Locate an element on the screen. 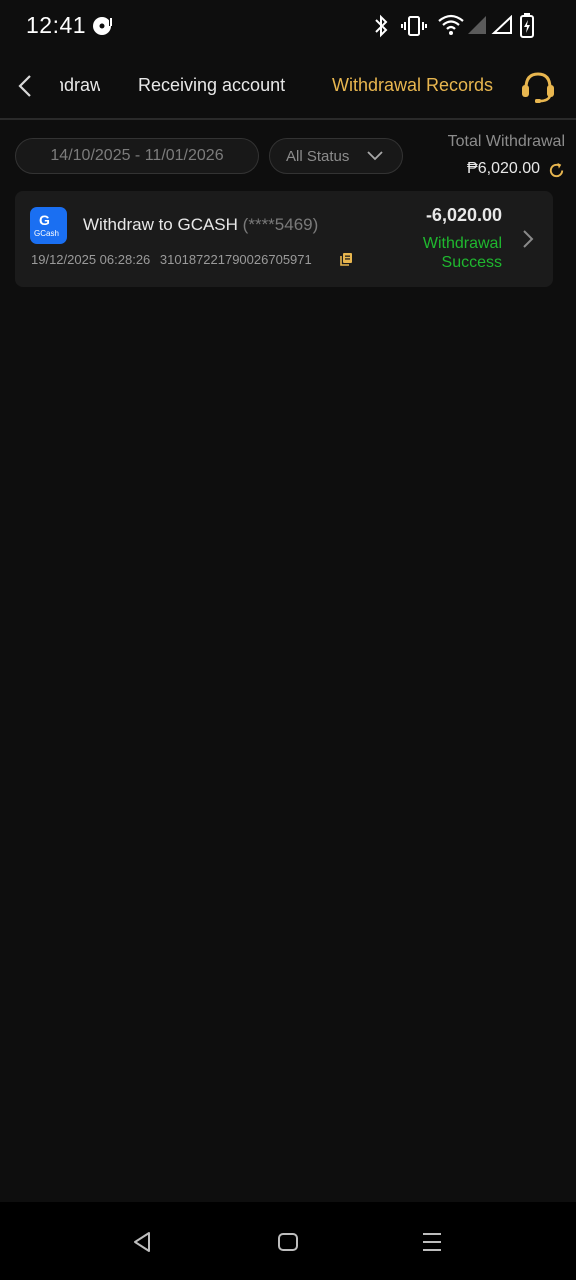  header-divider is located at coordinates (288, 119).